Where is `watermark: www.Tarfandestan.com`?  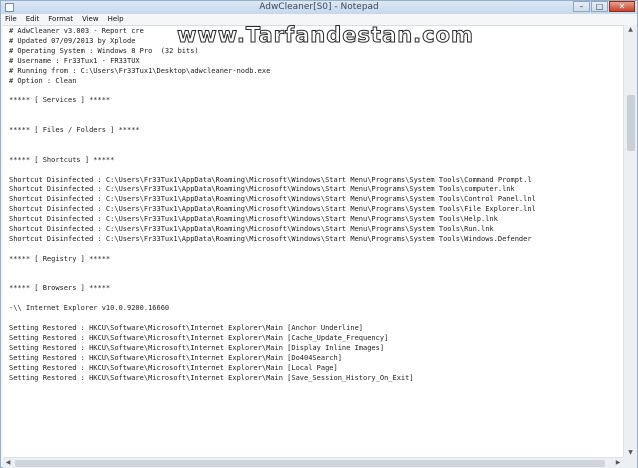
watermark: www.Tarfandestan.com is located at coordinates (325, 35).